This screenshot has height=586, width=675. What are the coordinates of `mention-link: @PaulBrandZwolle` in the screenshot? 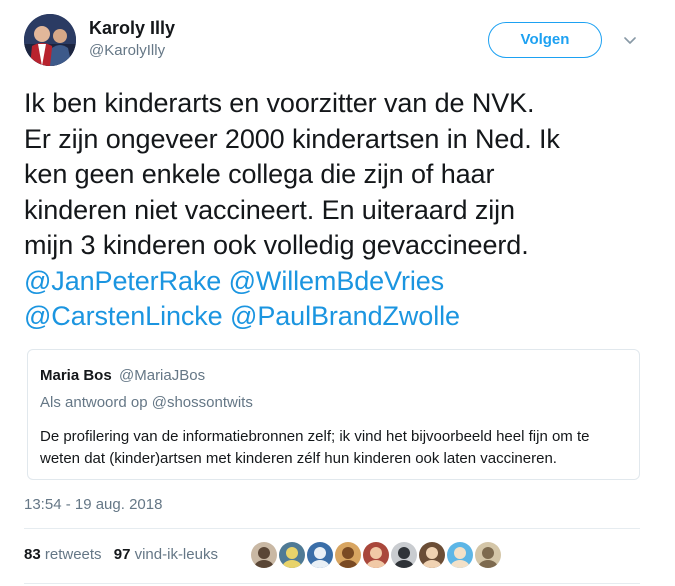 It's located at (345, 316).